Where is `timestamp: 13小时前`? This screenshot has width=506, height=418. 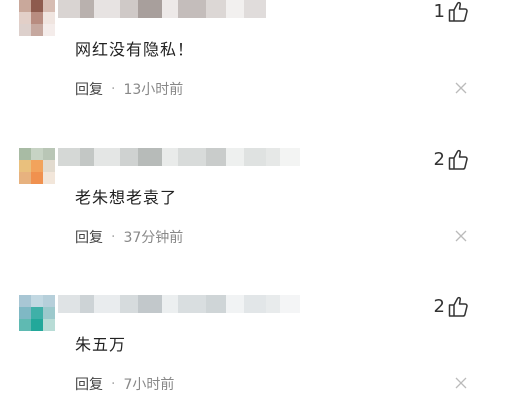 timestamp: 13小时前 is located at coordinates (153, 90).